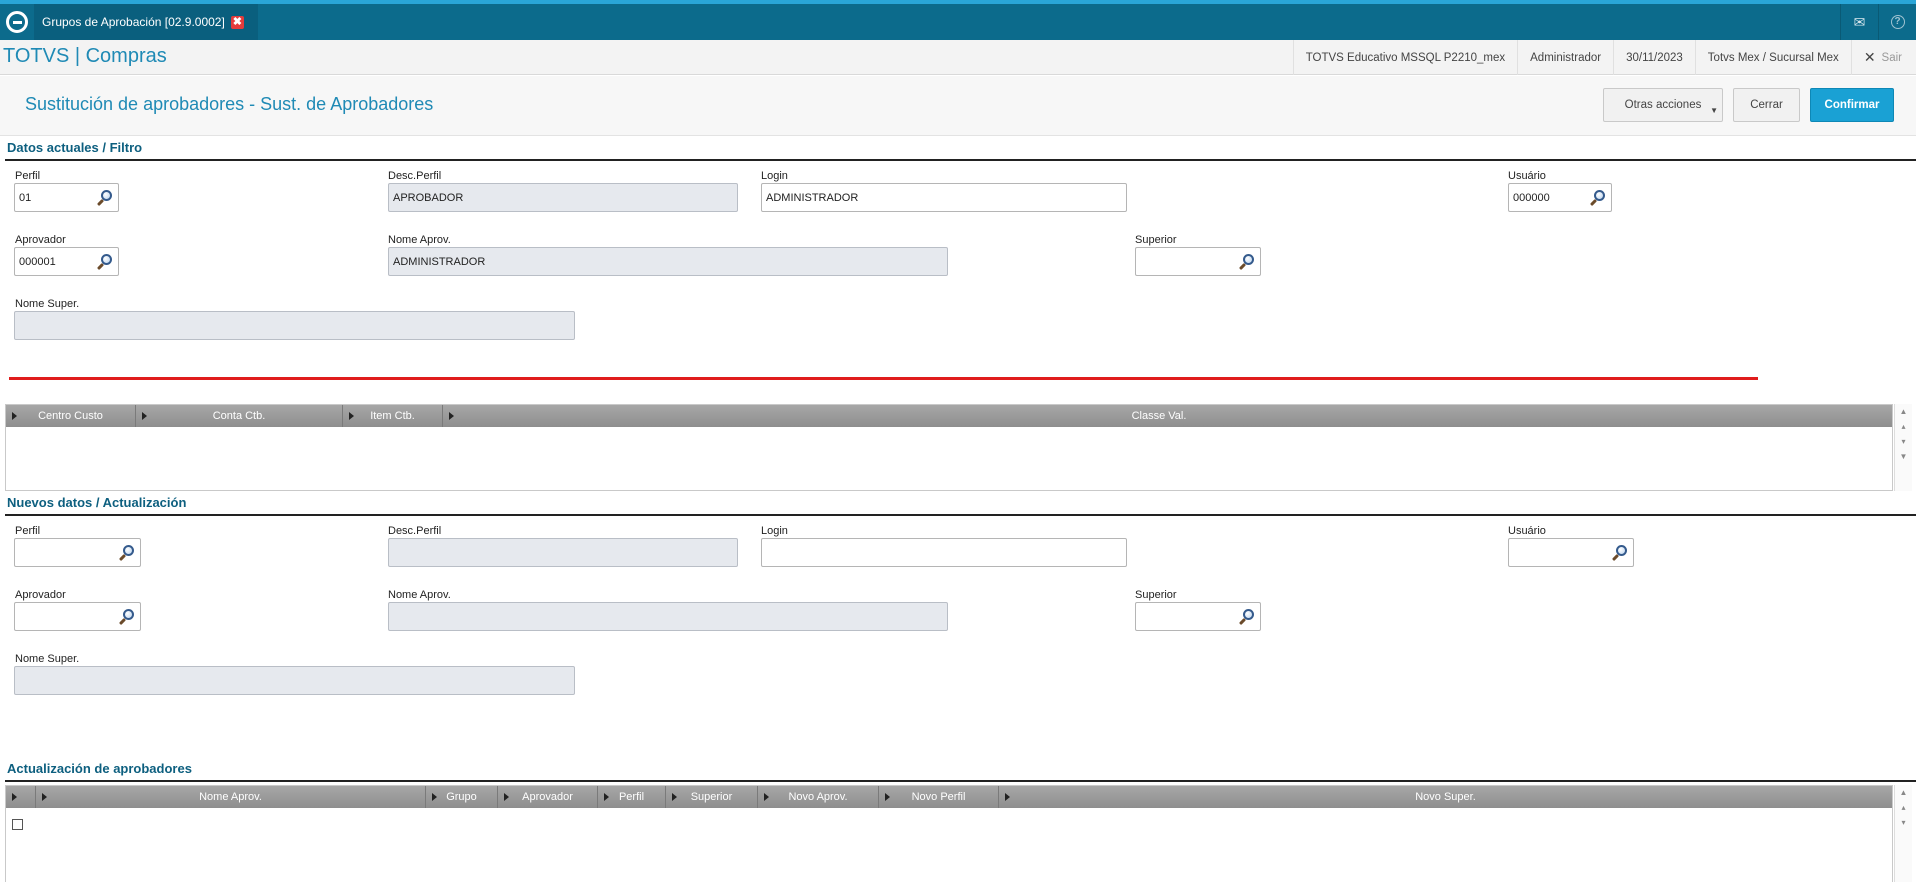 The image size is (1916, 882). I want to click on login-label: Login, so click(774, 176).